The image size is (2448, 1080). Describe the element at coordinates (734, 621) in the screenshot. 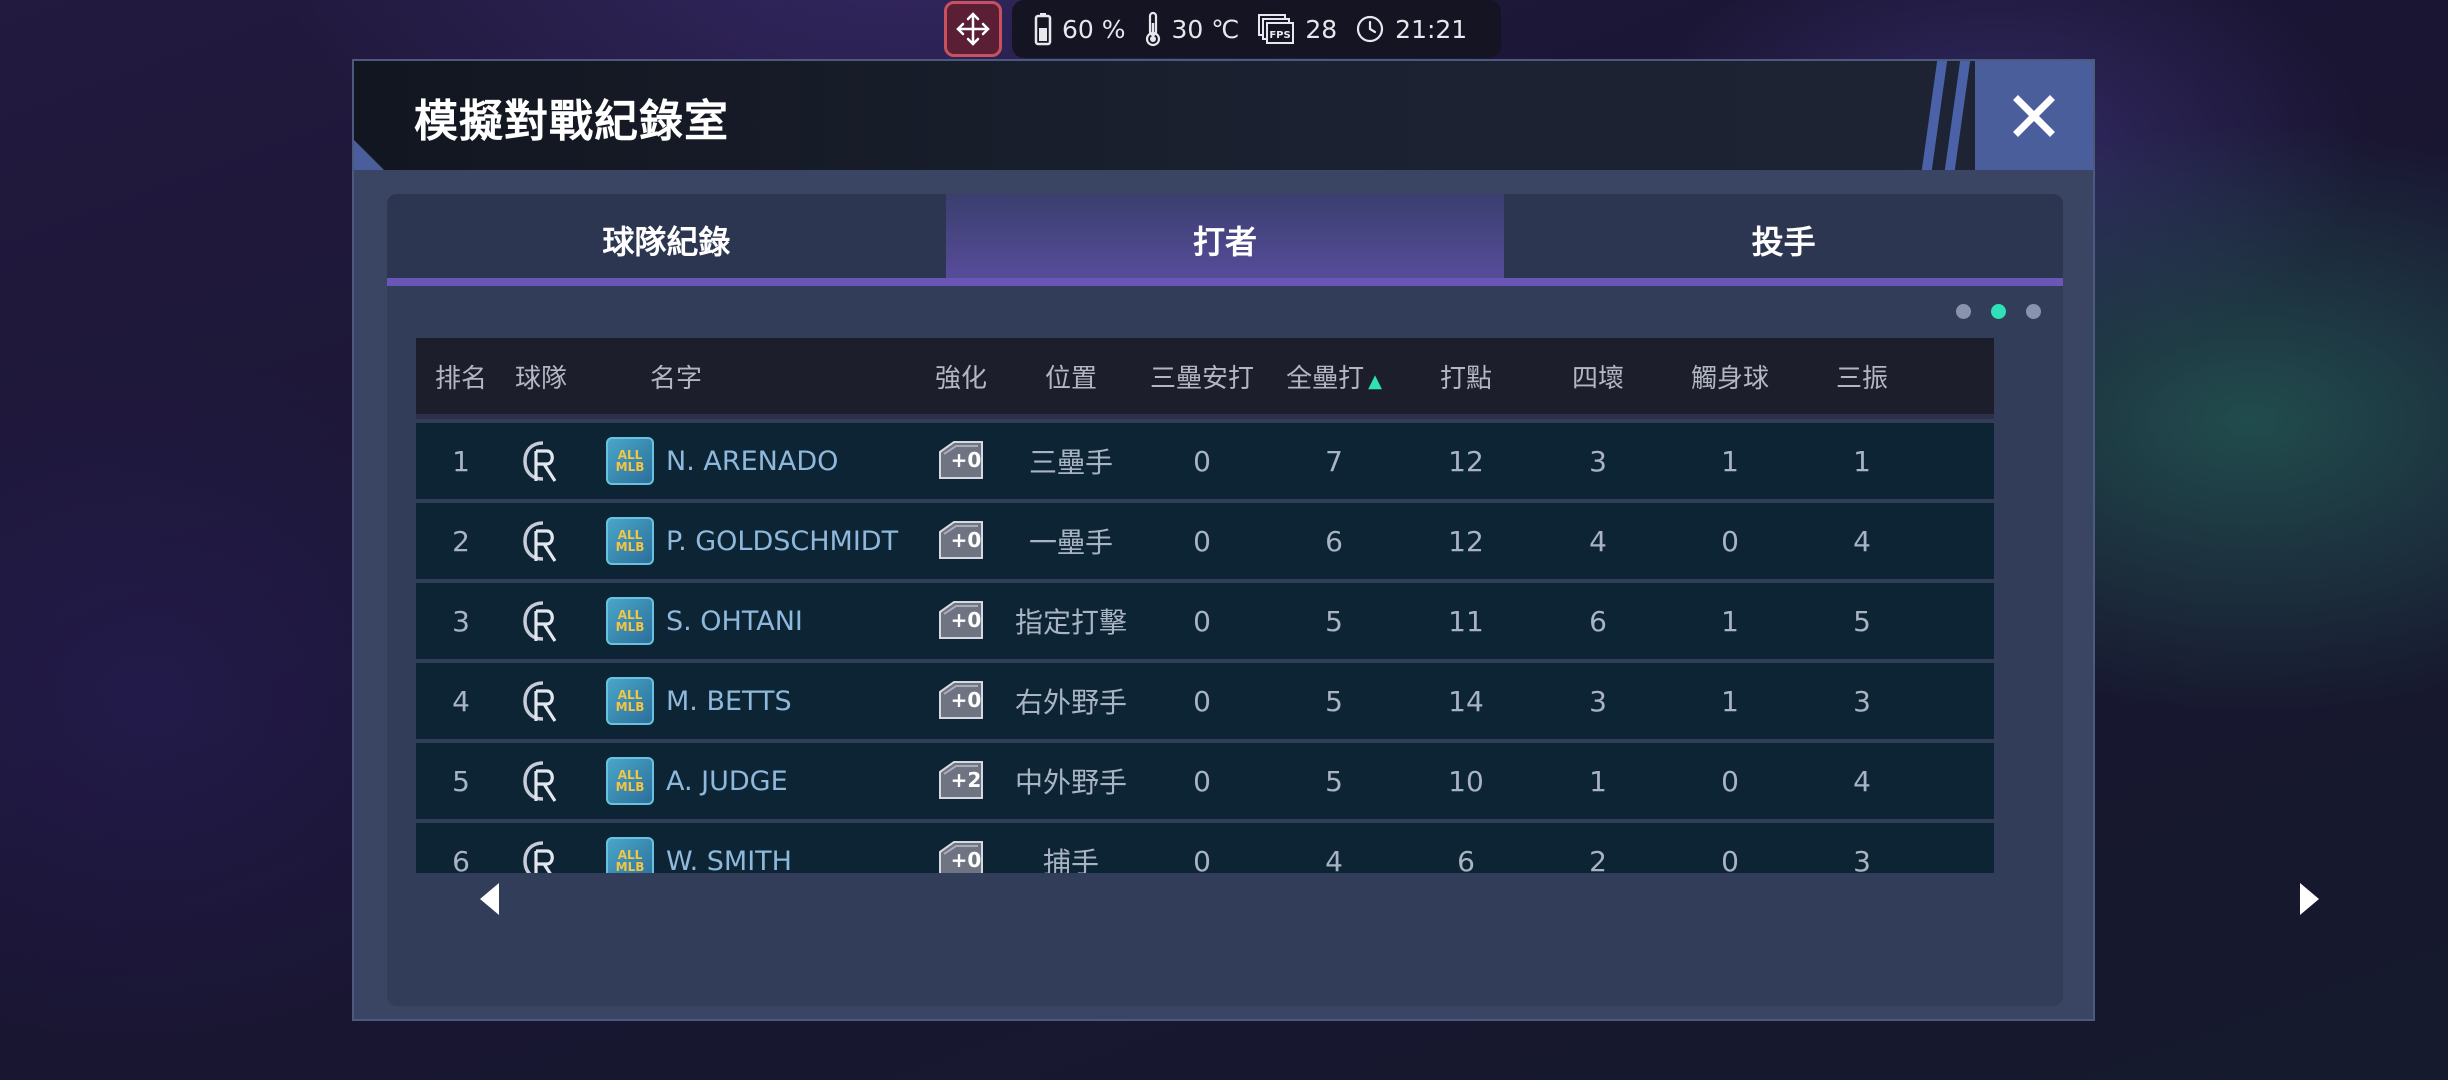

I see `player-name: S. OHTANI` at that location.